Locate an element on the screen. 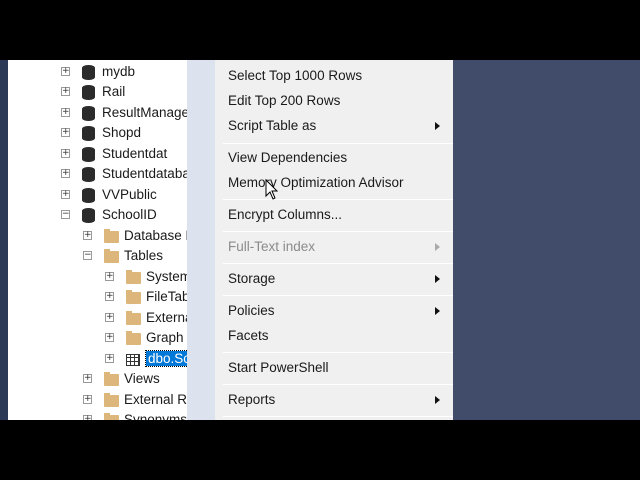 The width and height of the screenshot is (640, 480). tree-node-database: + Rail is located at coordinates (97, 92).